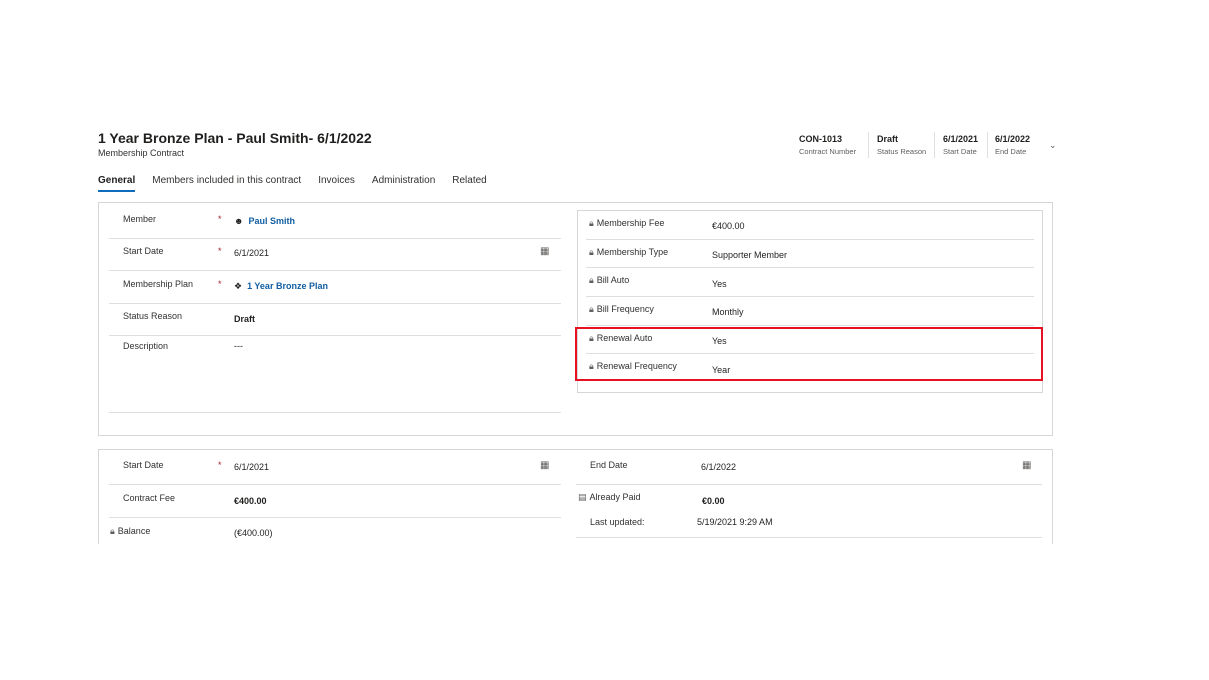 Image resolution: width=1209 pixels, height=680 pixels. I want to click on end-date-label: End Date, so click(609, 465).